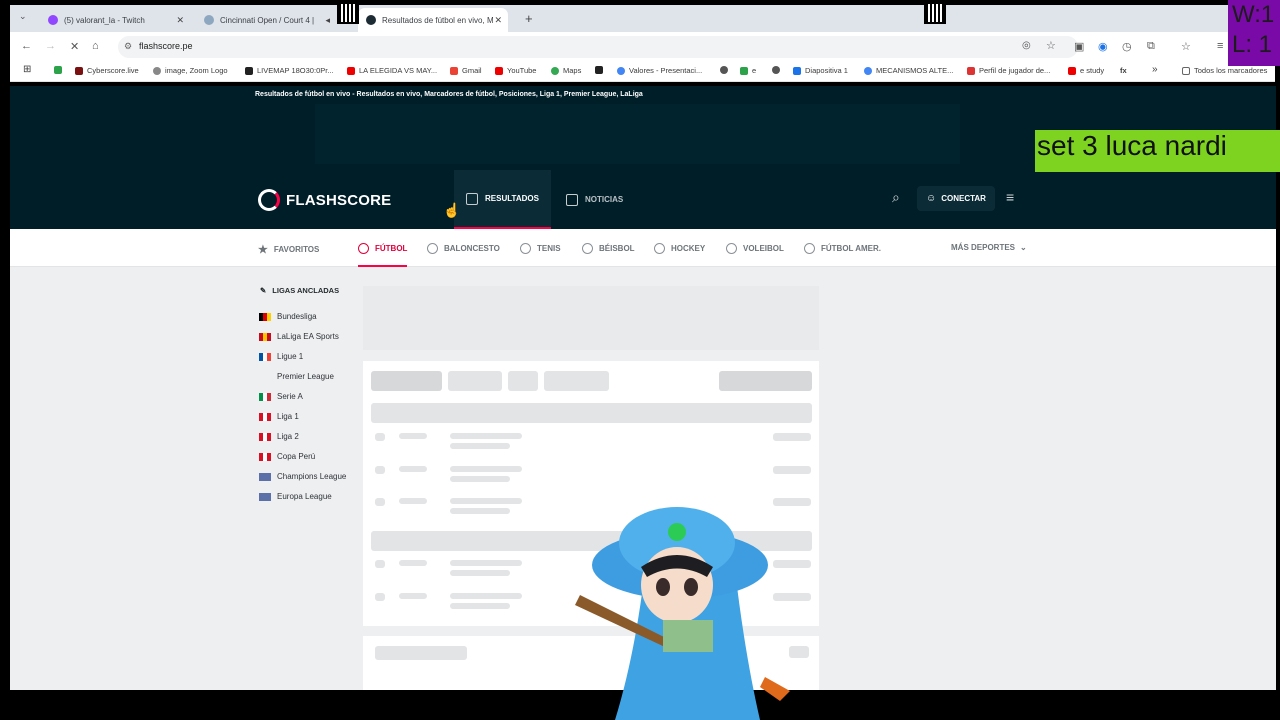 Image resolution: width=1280 pixels, height=720 pixels. I want to click on skeleton-tab, so click(406, 381).